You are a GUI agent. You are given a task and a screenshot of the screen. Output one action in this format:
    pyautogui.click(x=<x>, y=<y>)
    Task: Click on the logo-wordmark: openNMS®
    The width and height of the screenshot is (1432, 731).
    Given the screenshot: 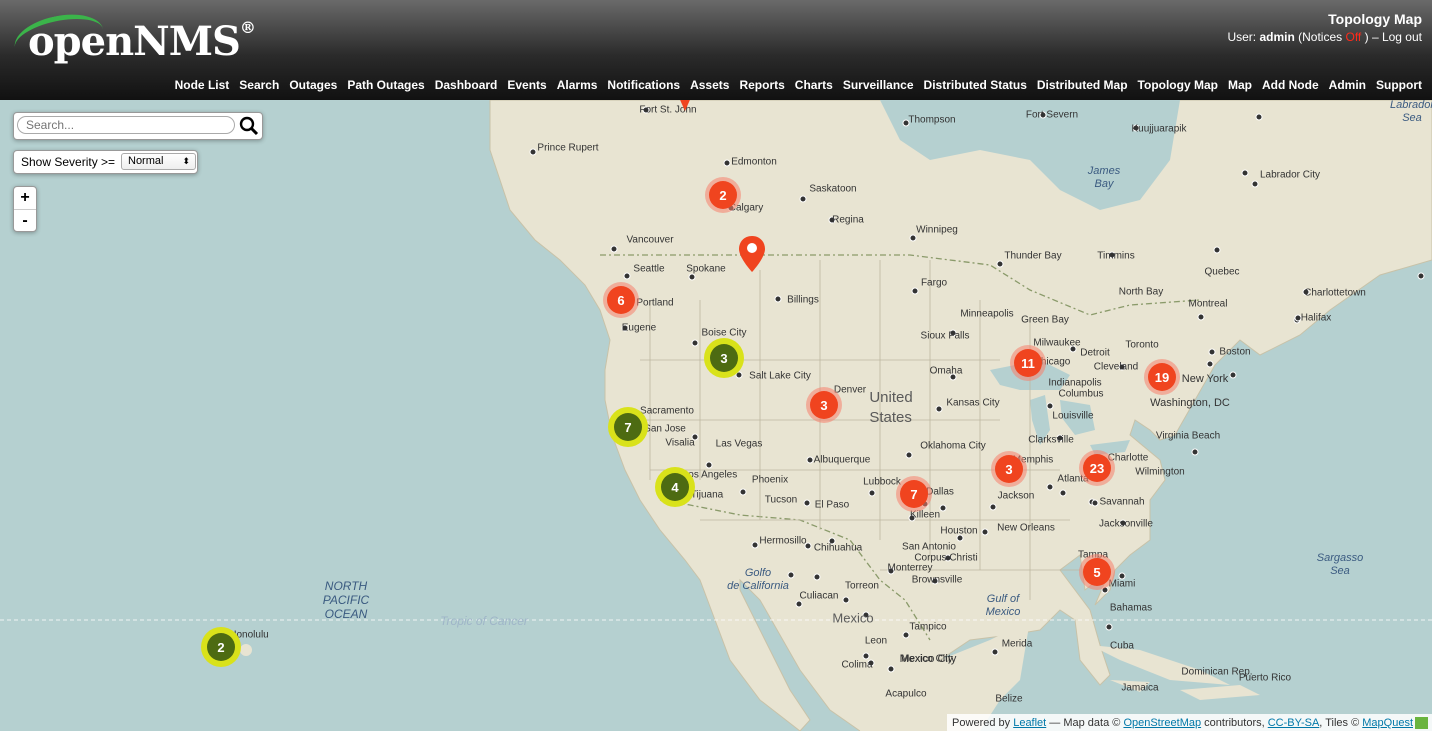 What is the action you would take?
    pyautogui.click(x=142, y=41)
    